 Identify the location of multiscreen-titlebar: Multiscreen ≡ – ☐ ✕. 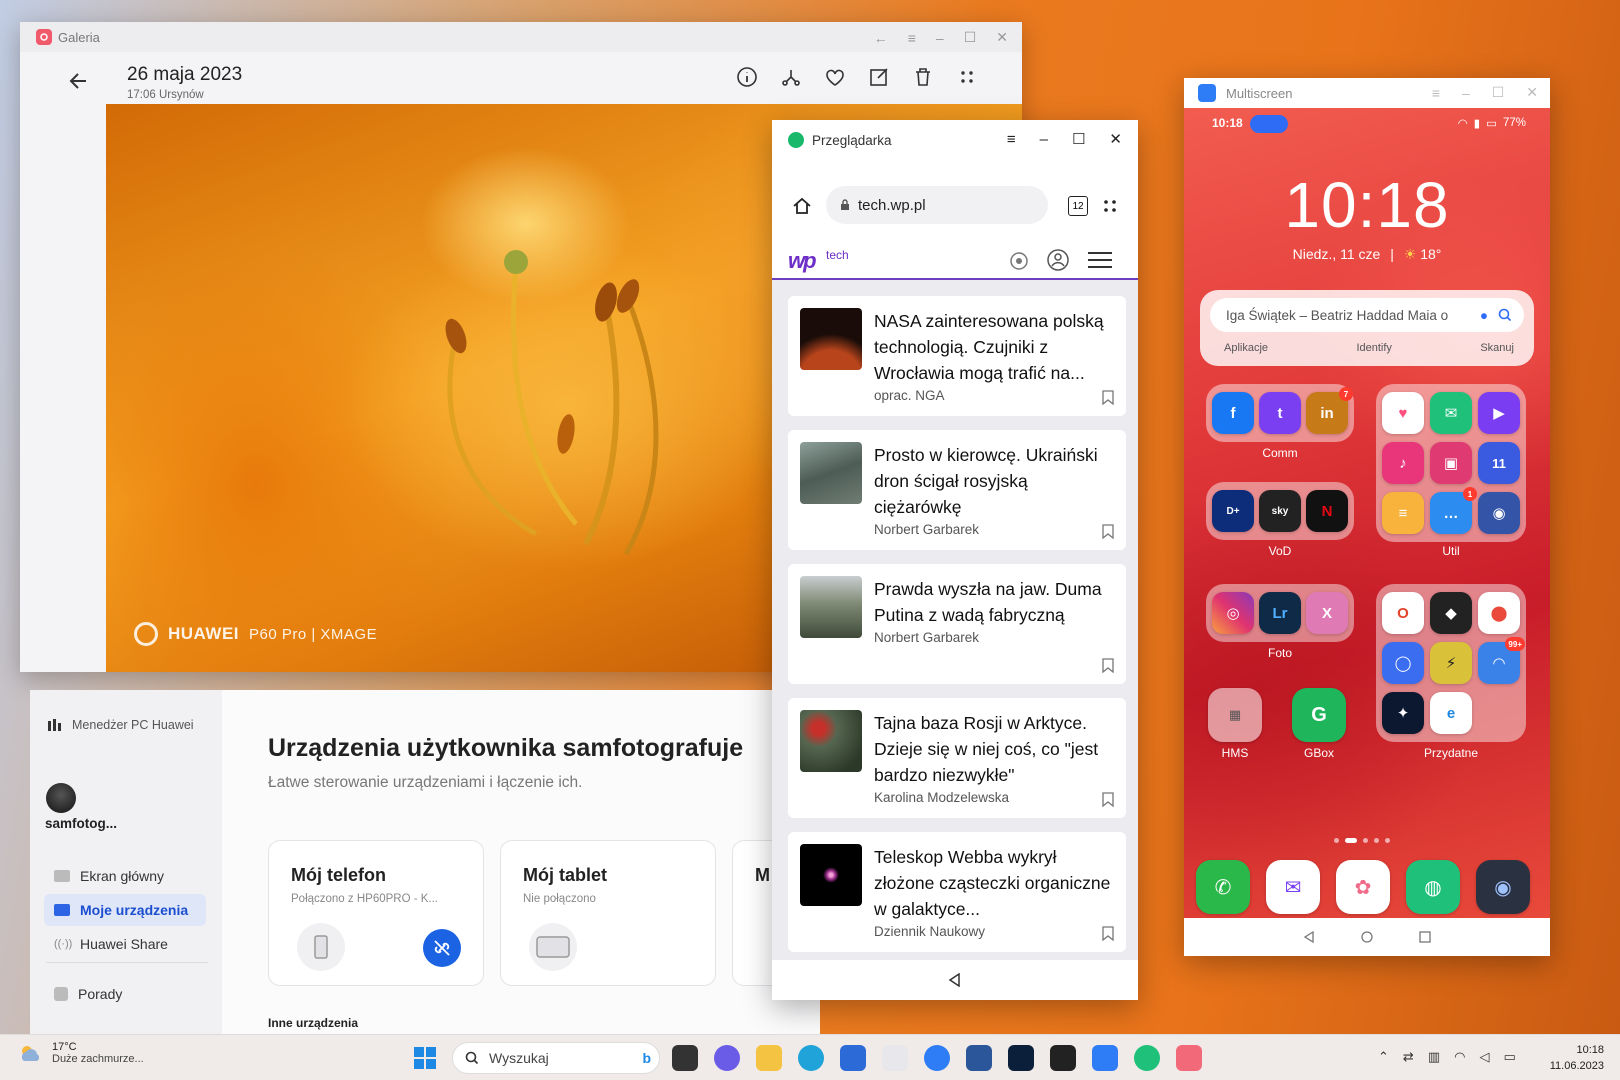
(1367, 93).